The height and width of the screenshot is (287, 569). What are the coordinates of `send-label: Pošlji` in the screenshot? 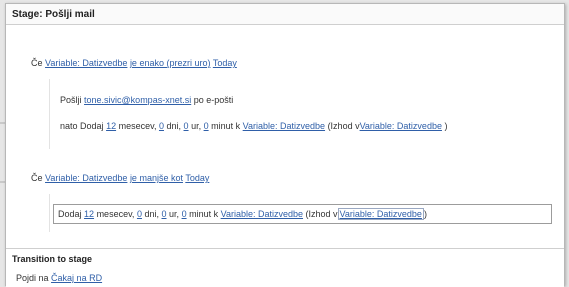 It's located at (71, 100).